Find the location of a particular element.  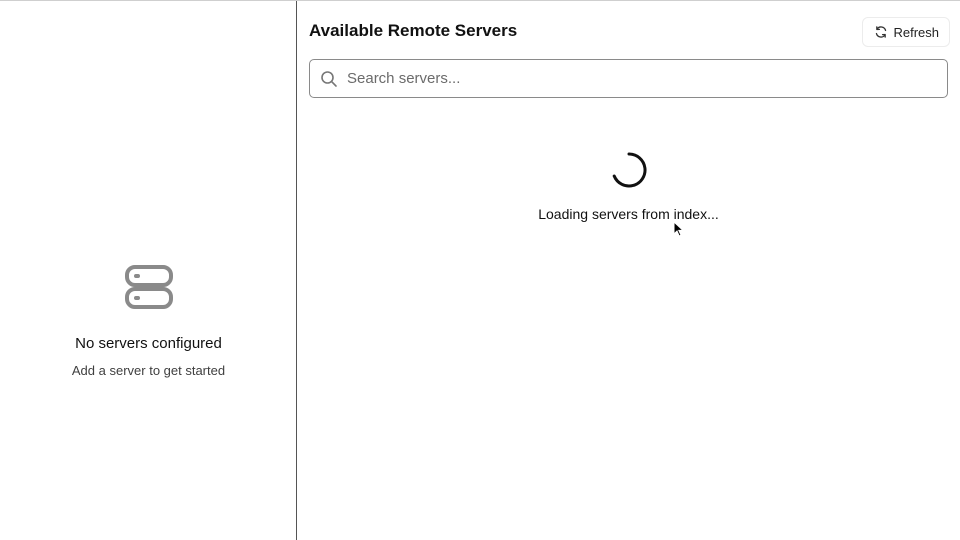

search-field is located at coordinates (628, 78).